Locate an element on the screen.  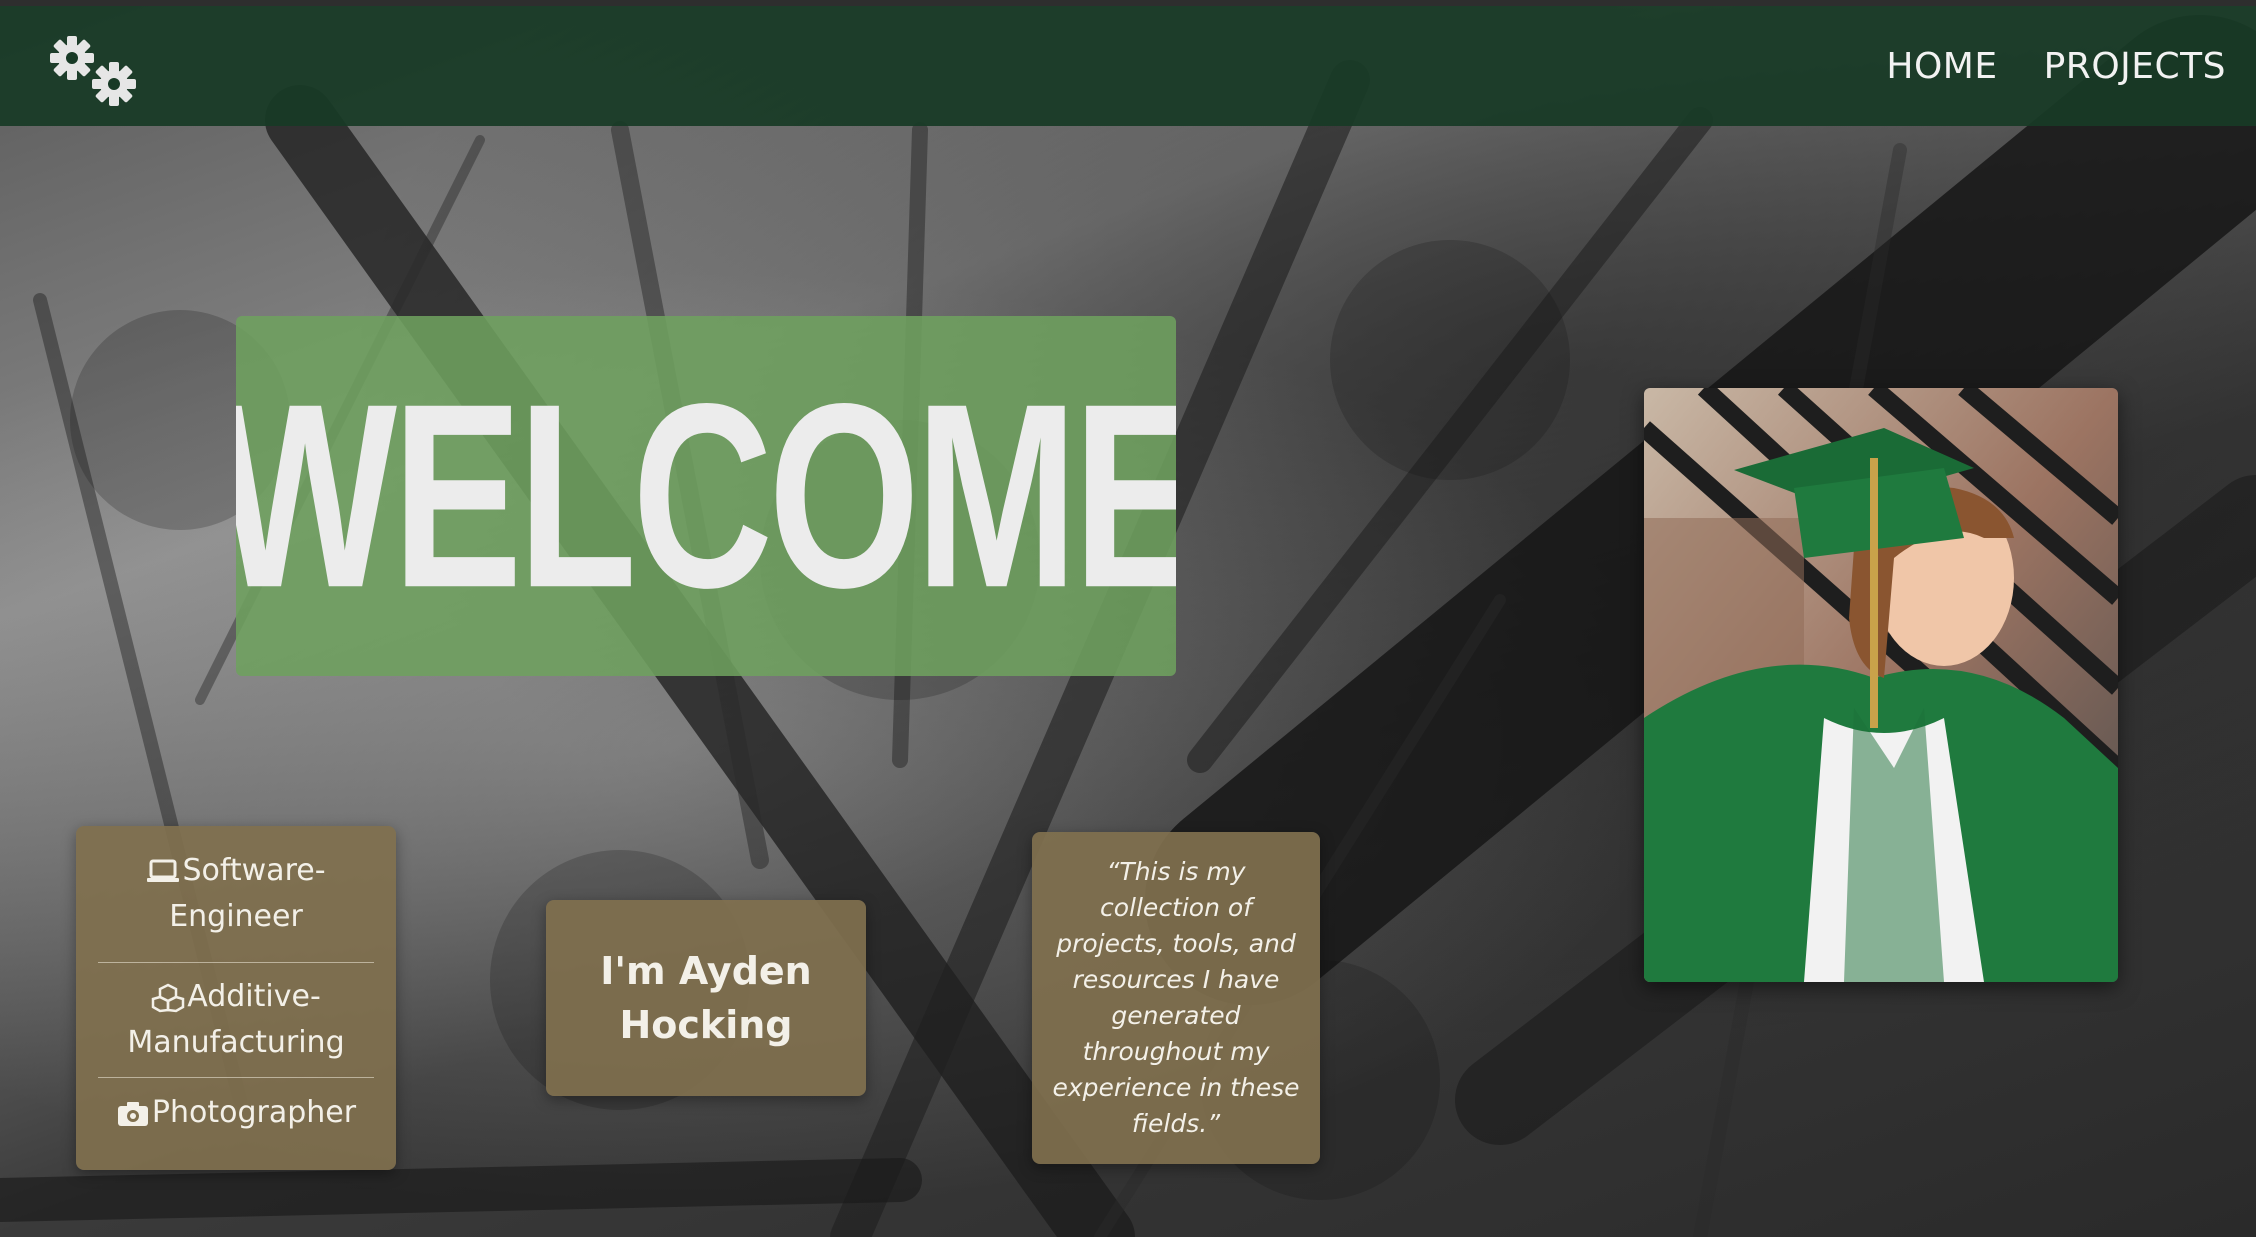
welcome-title: WELCOME is located at coordinates (706, 495).